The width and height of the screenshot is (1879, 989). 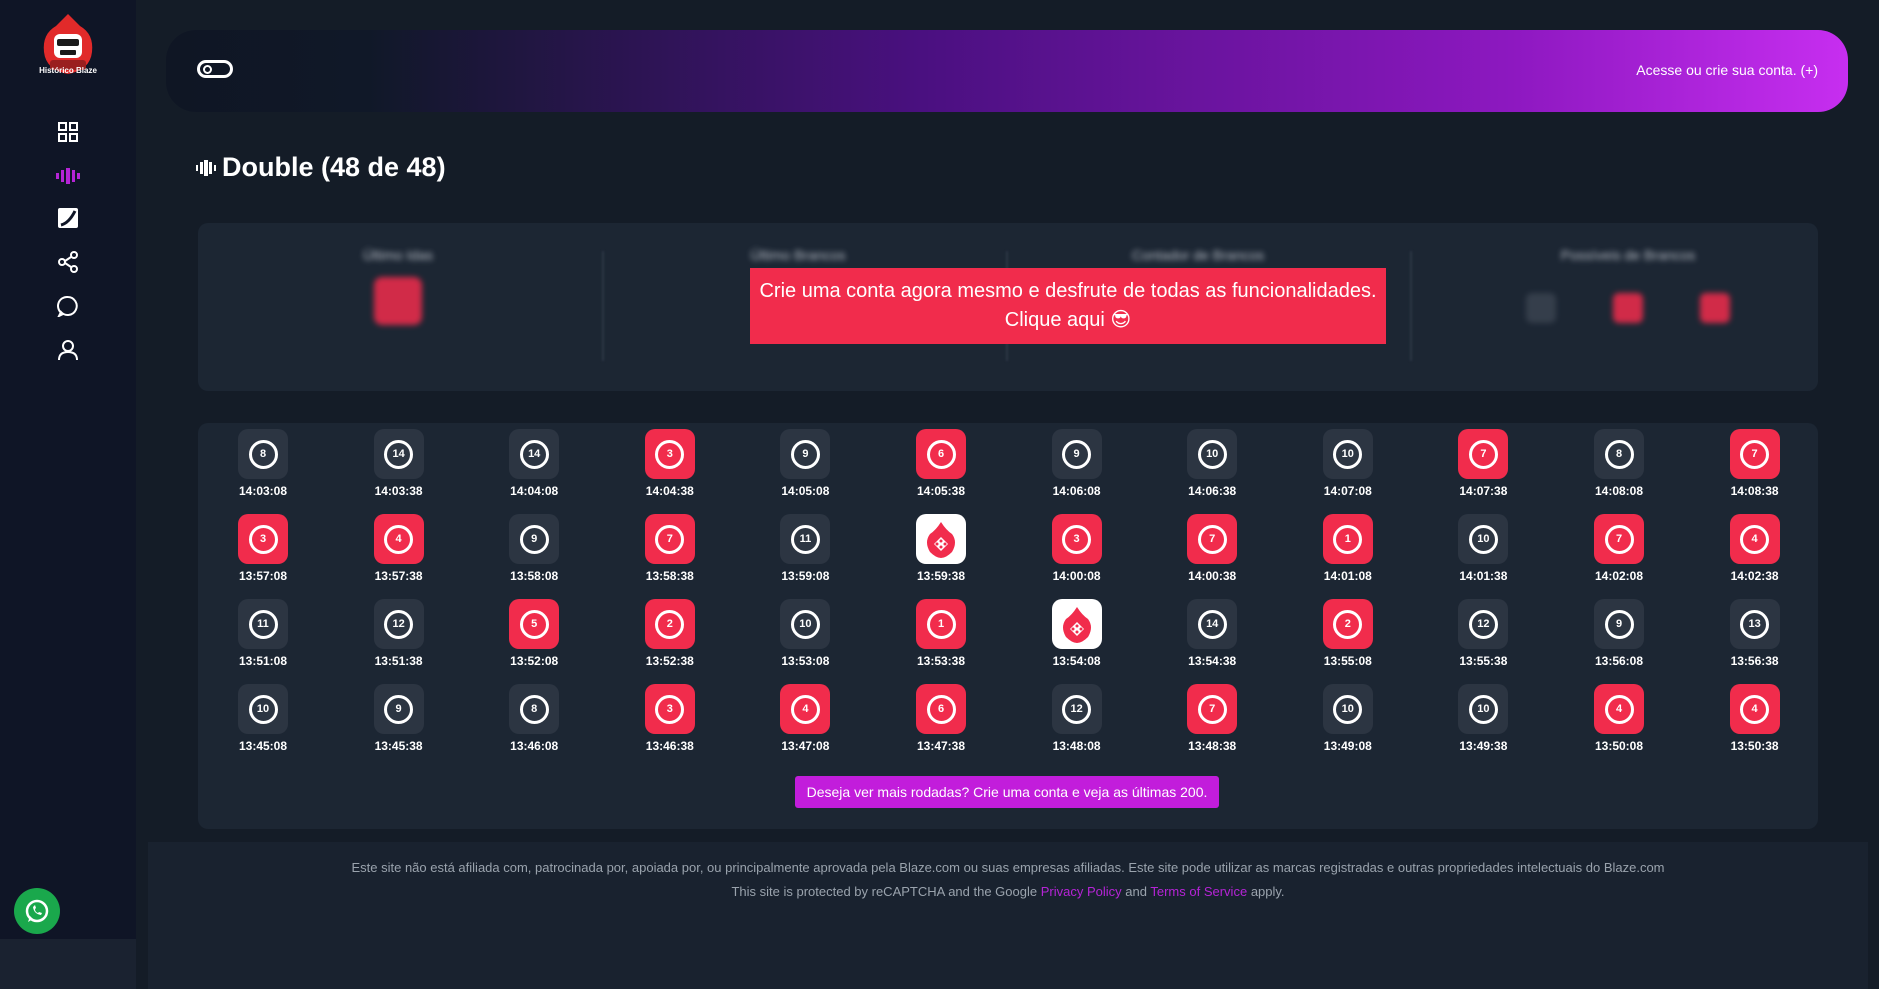 I want to click on nav-chat, so click(x=68, y=306).